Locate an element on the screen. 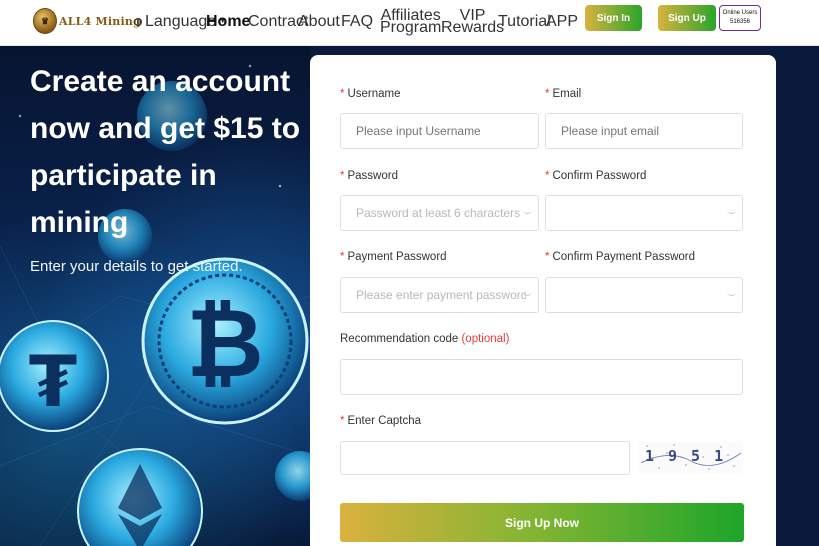  password-label: * Password is located at coordinates (369, 176).